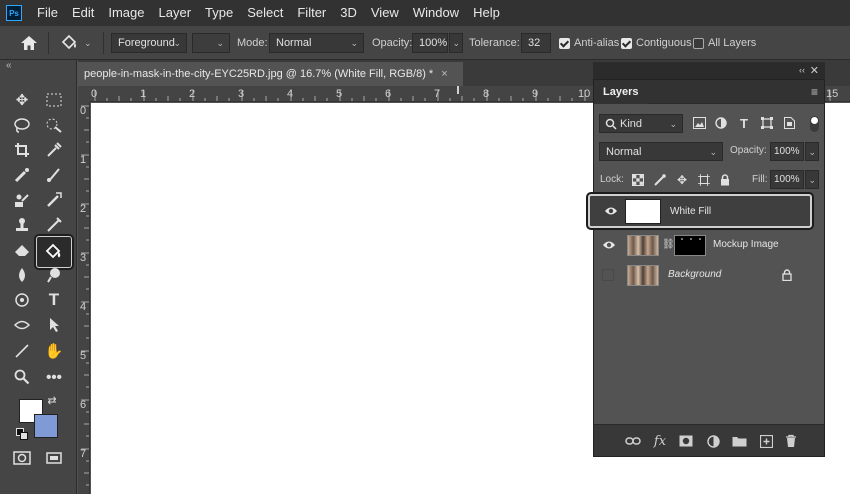 The height and width of the screenshot is (494, 850). What do you see at coordinates (348, 13) in the screenshot?
I see `menu-3d: 3D` at bounding box center [348, 13].